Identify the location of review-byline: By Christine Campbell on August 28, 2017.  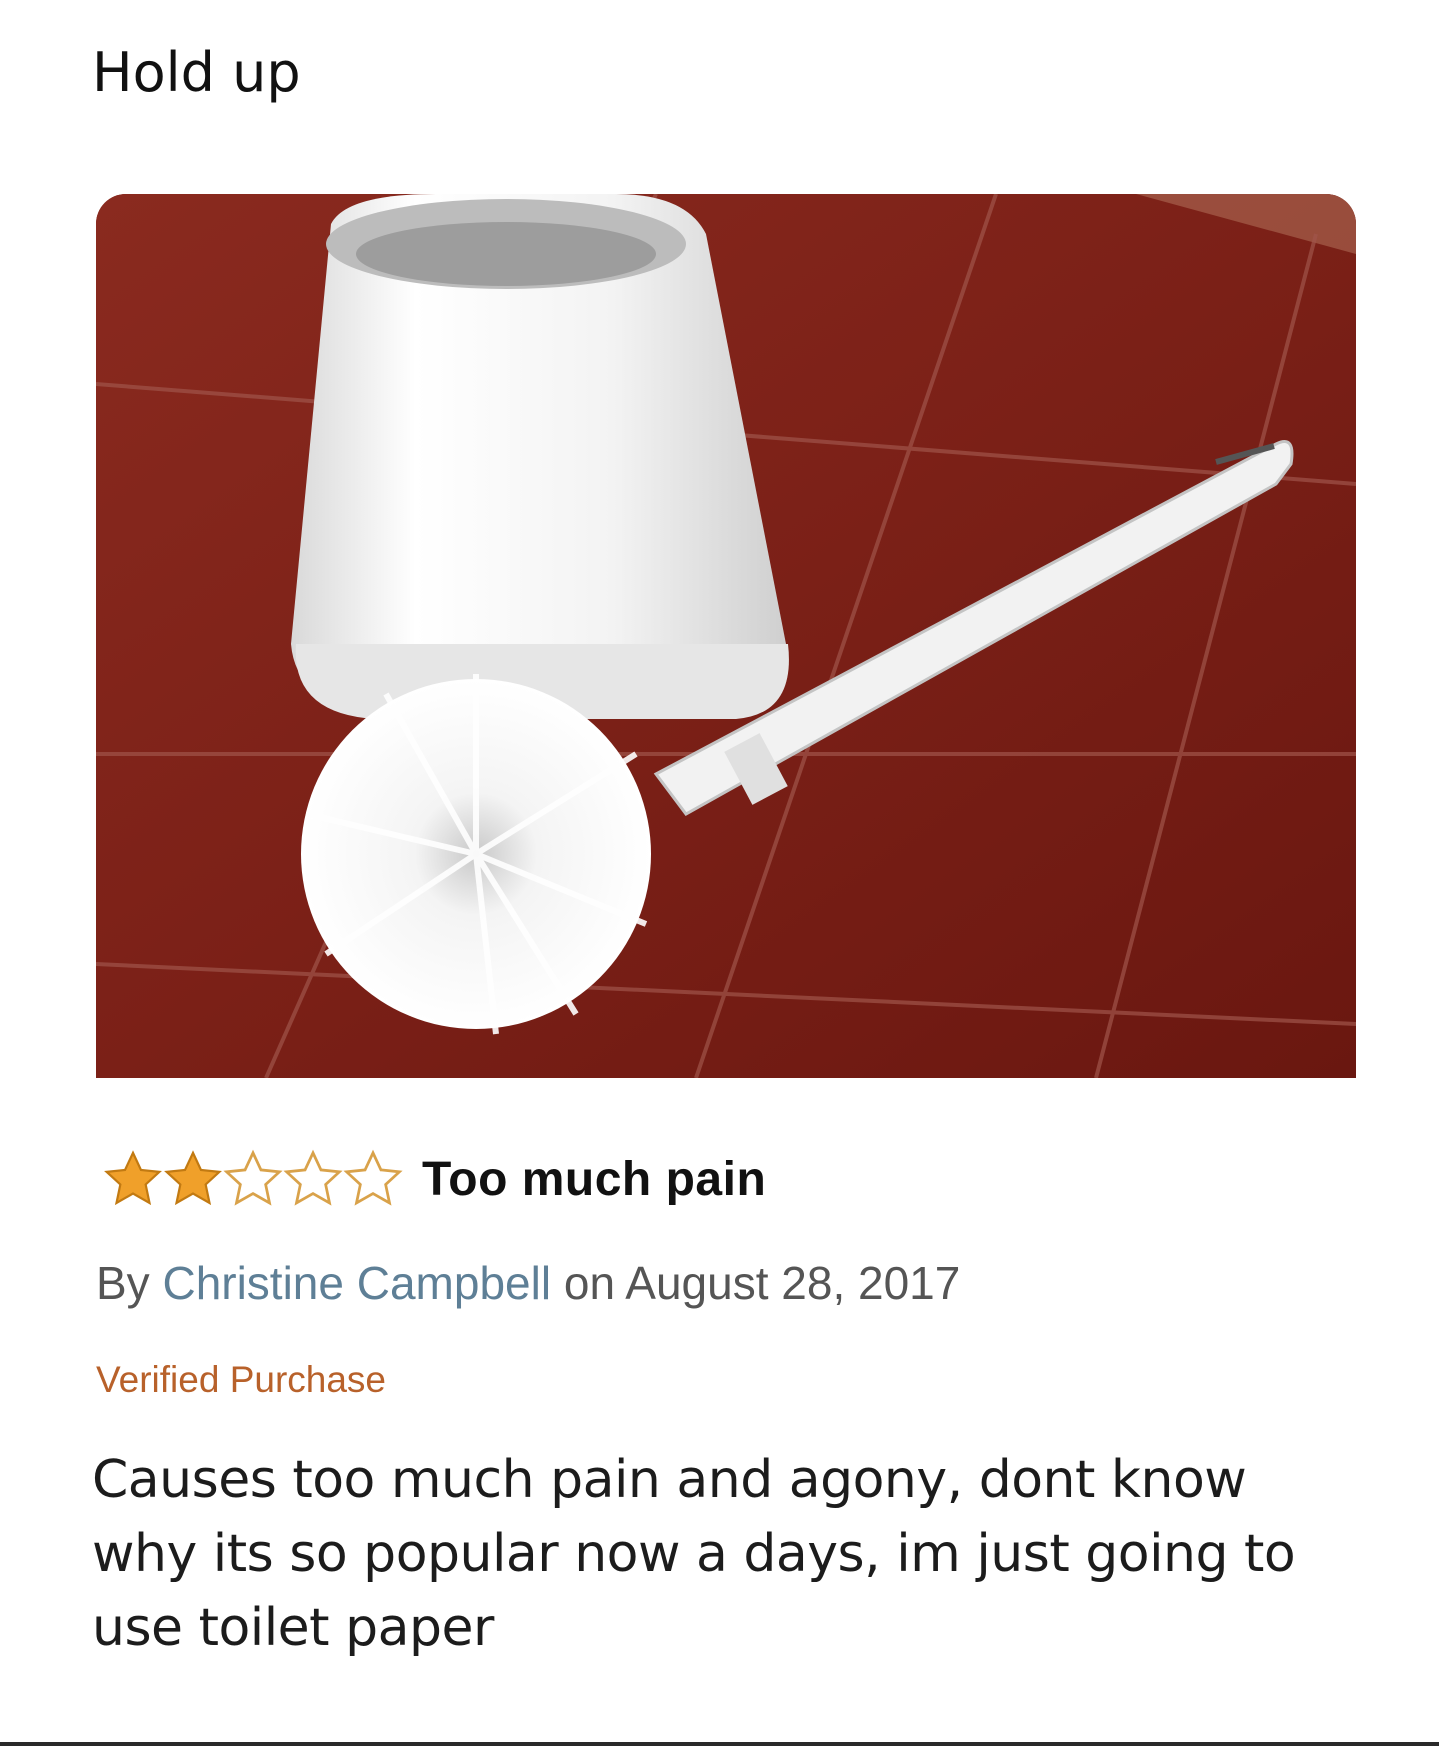
(528, 1283).